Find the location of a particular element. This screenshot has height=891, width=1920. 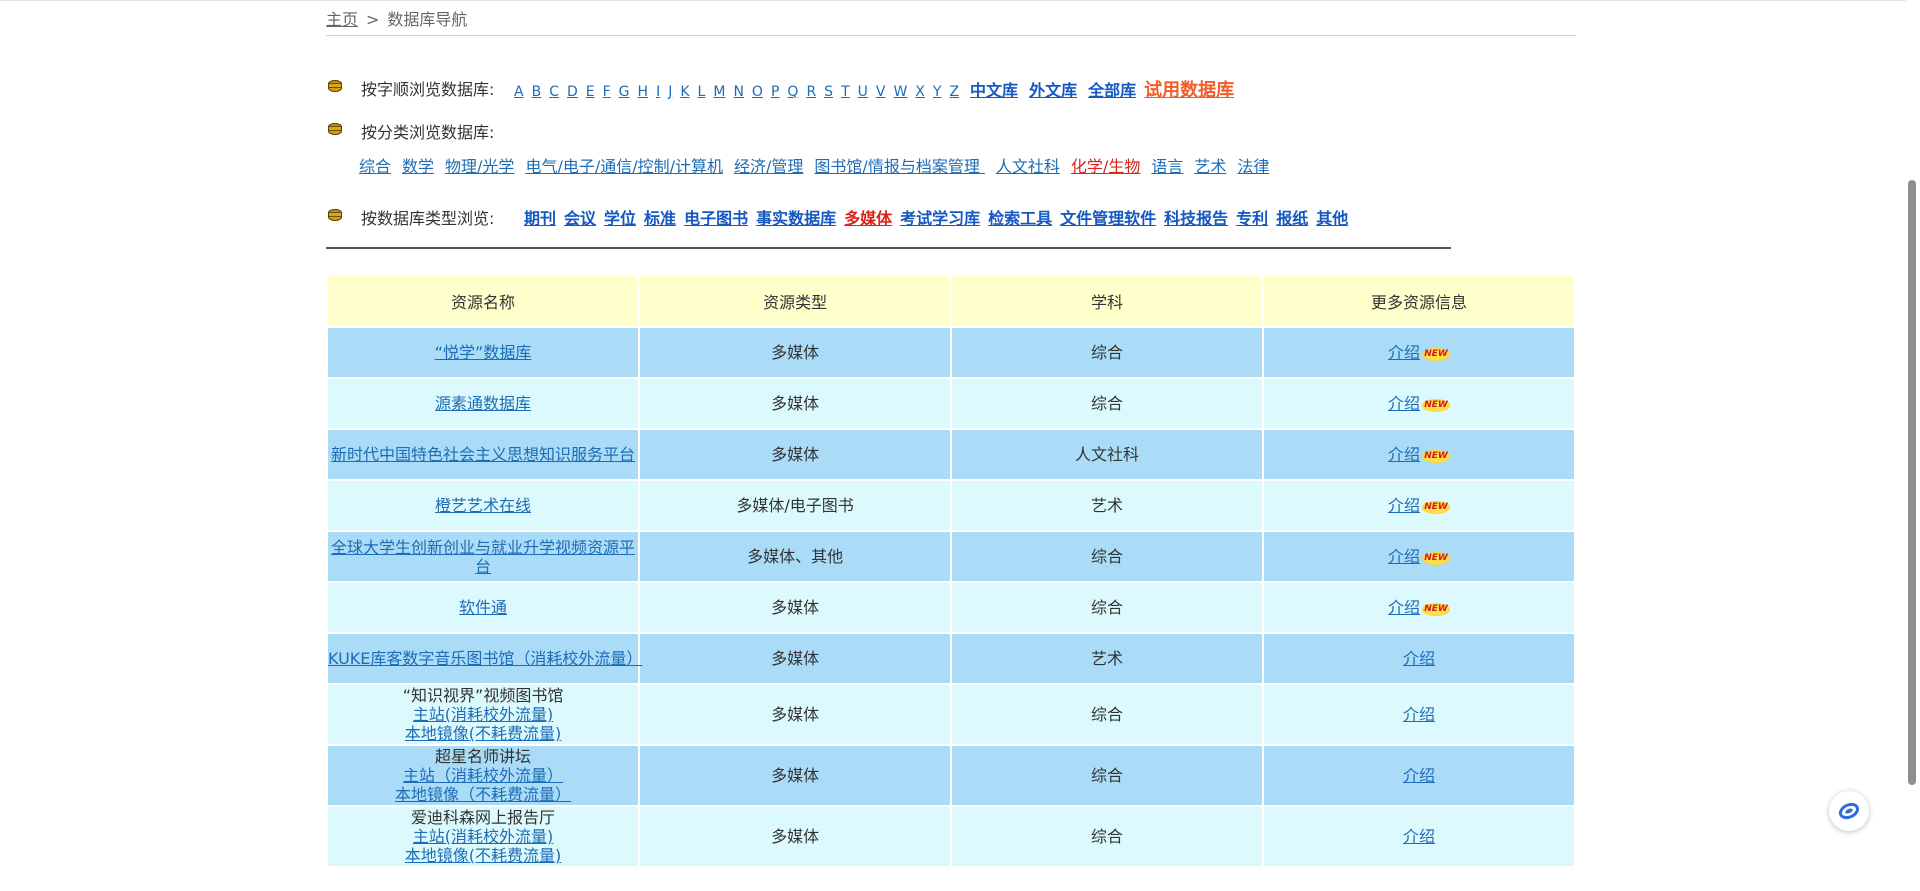

letter-link-b: B is located at coordinates (537, 92).